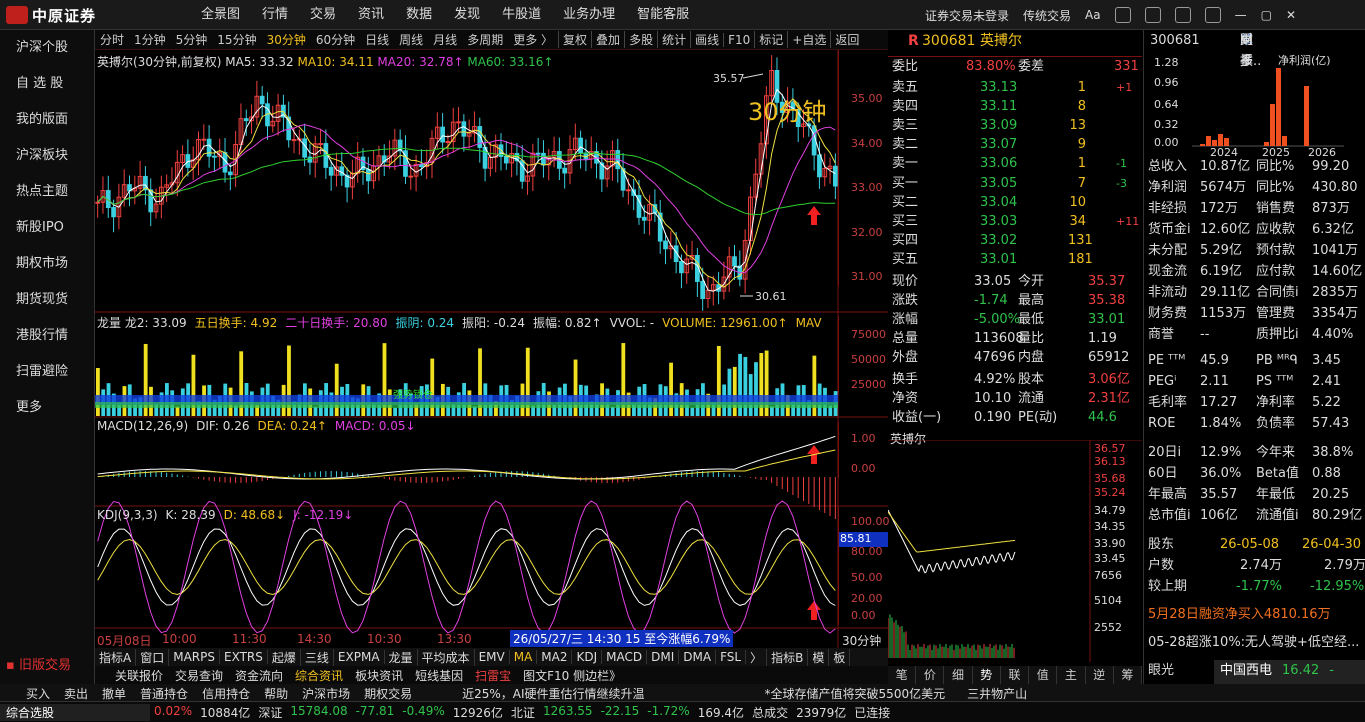 Image resolution: width=1365 pixels, height=722 pixels. Describe the element at coordinates (47, 228) in the screenshot. I see `sidebar-item-5: 新股IPO` at that location.